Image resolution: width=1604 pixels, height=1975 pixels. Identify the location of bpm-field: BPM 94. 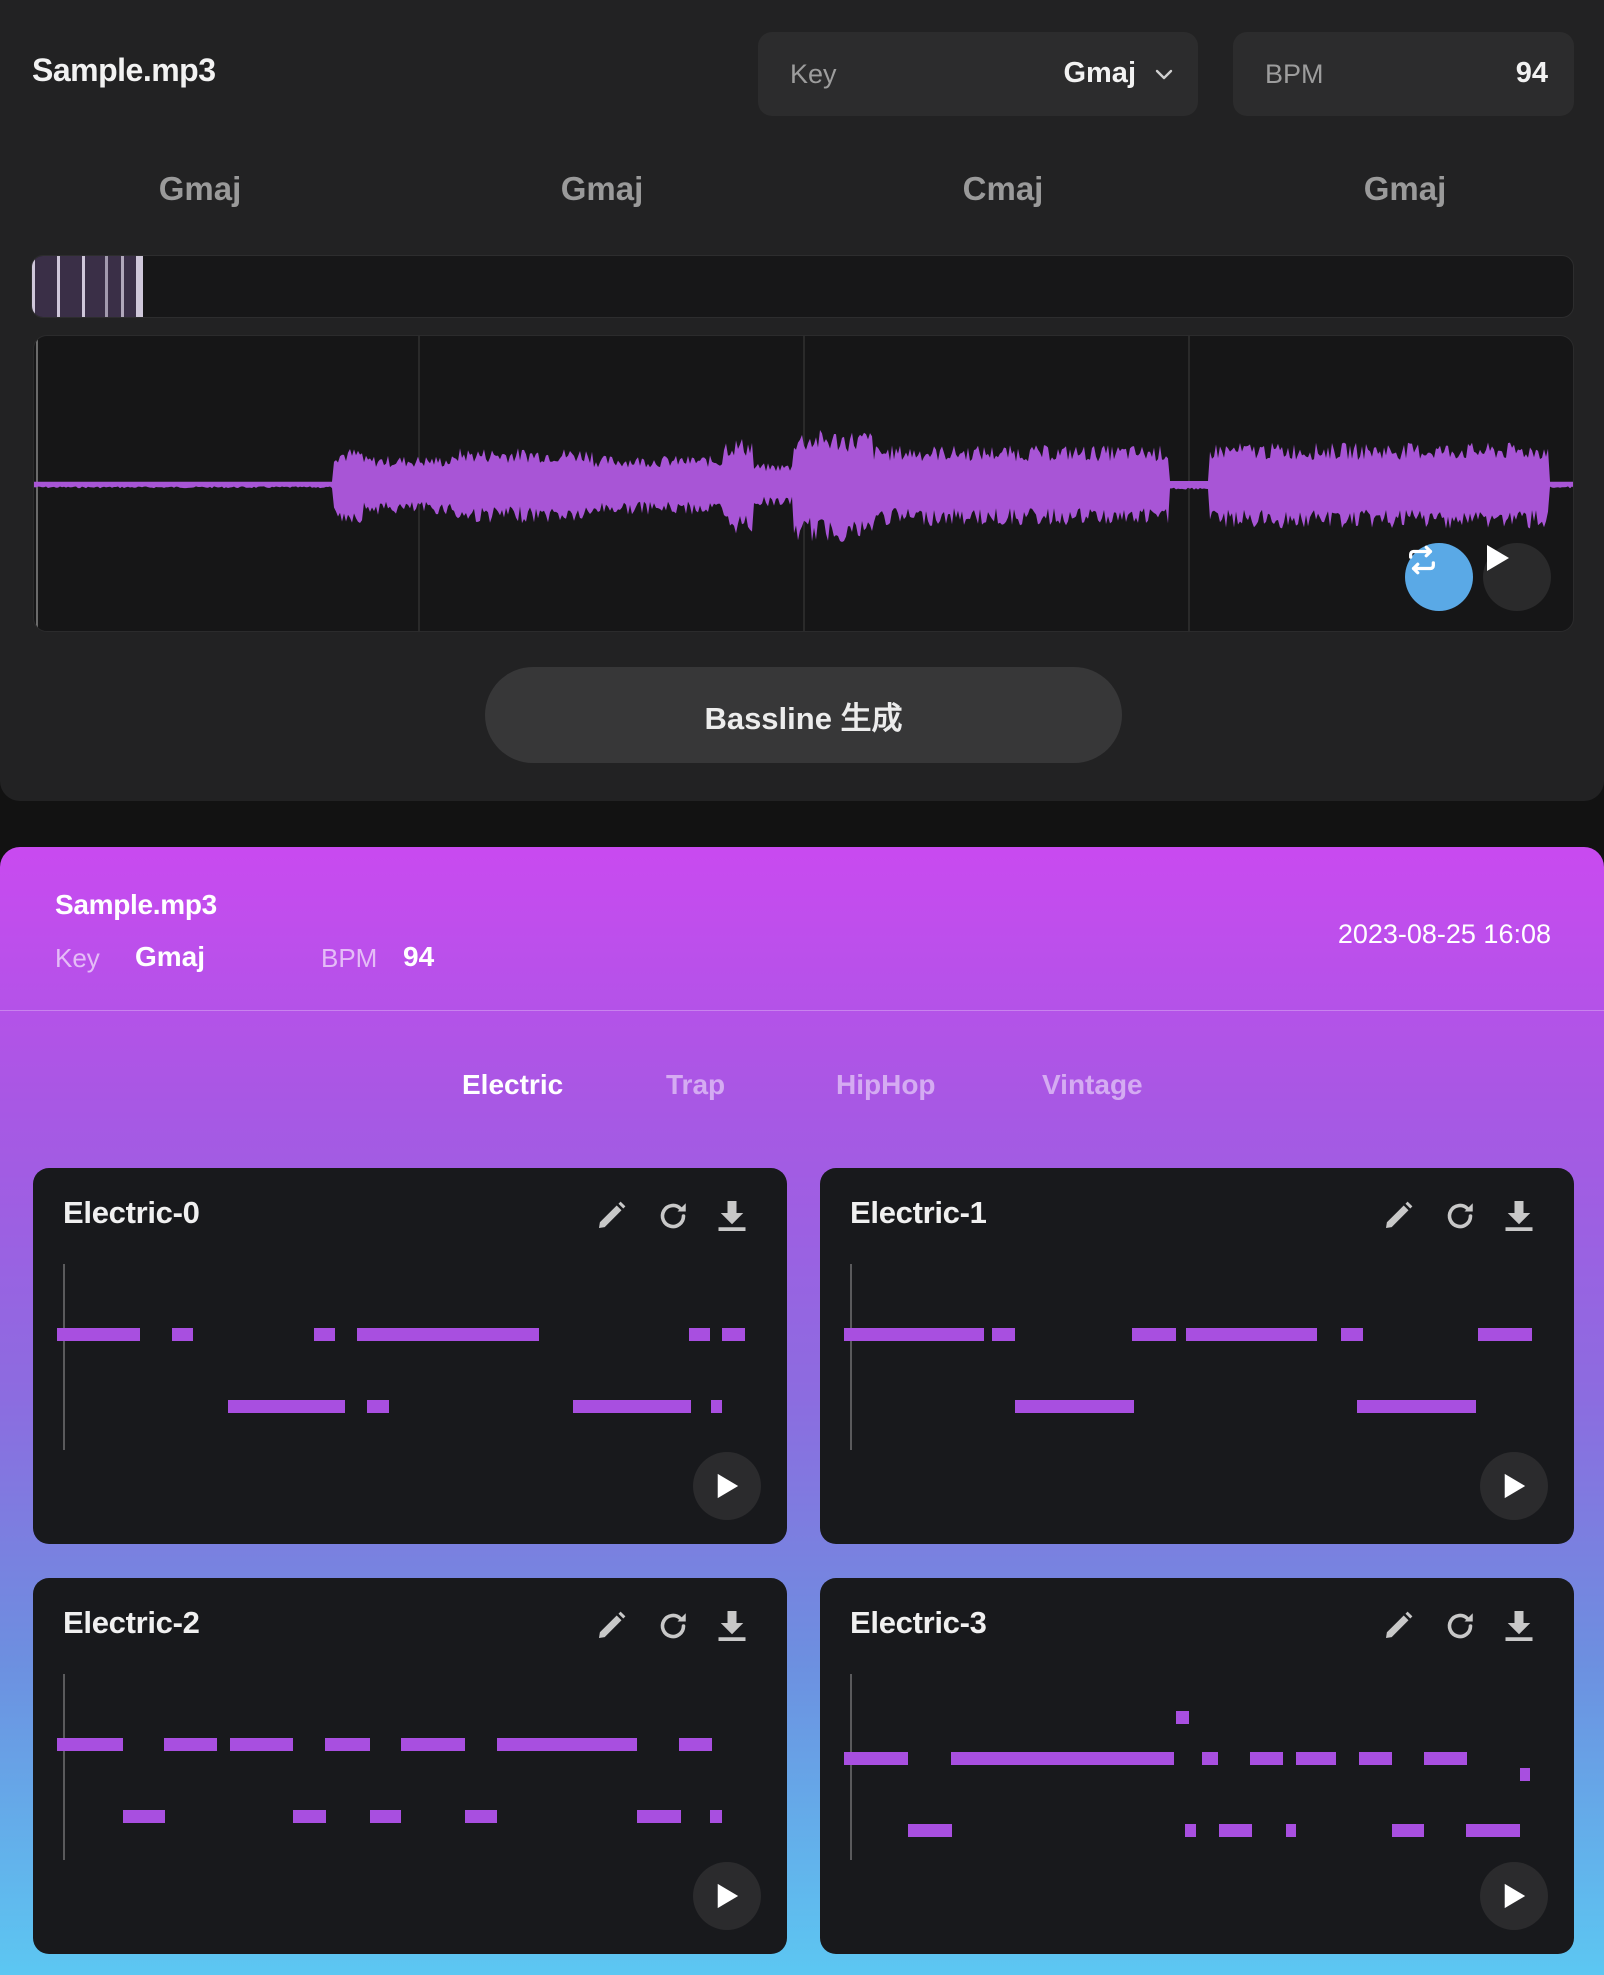
(1403, 74).